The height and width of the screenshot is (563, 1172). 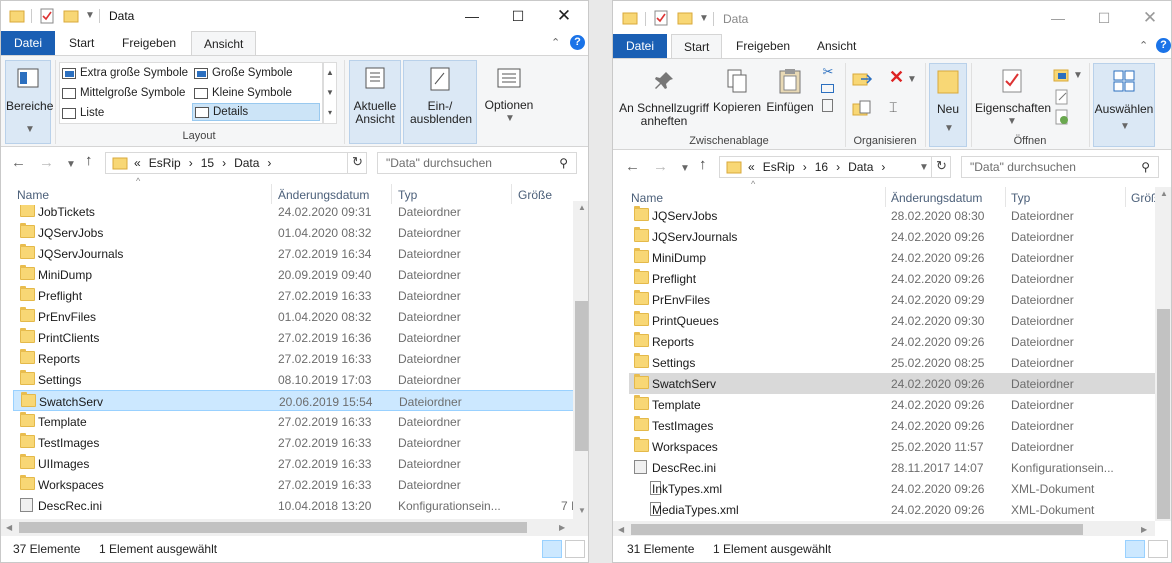 I want to click on einfuegen-button: Einfügen, so click(x=790, y=98).